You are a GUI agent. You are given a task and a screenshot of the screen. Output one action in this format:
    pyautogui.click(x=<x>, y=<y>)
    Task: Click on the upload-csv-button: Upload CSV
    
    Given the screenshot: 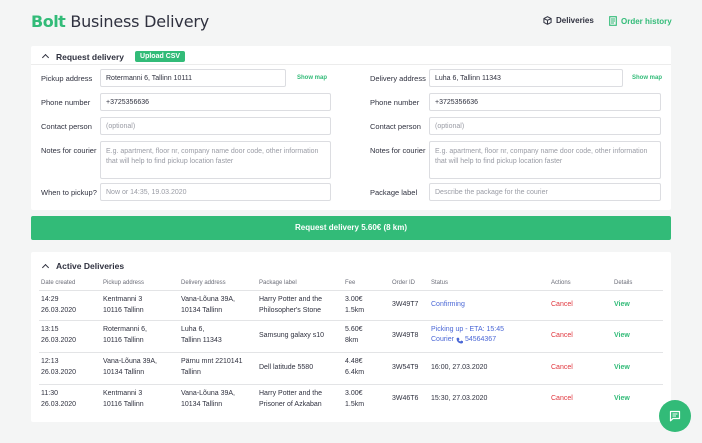 What is the action you would take?
    pyautogui.click(x=160, y=56)
    